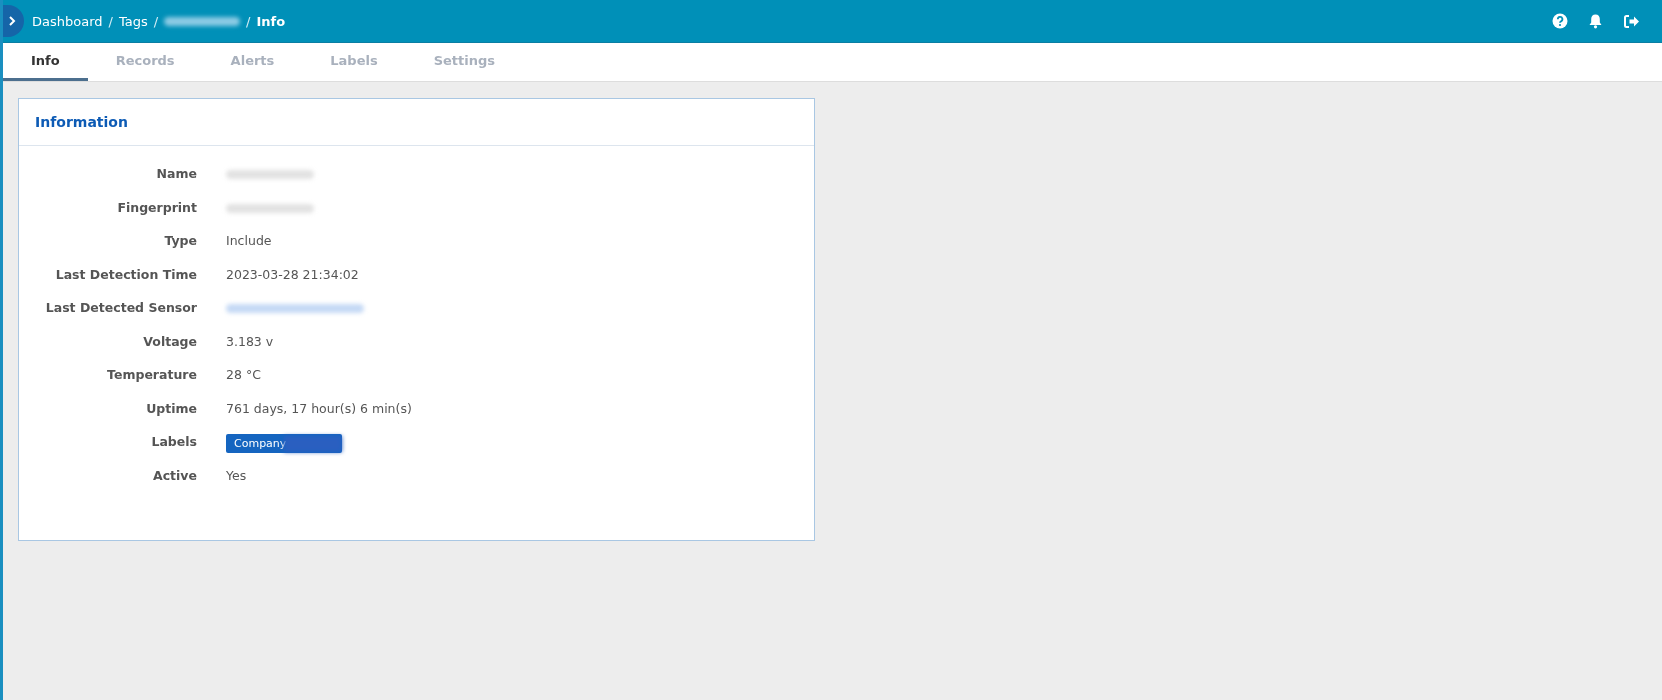 This screenshot has height=700, width=1662. Describe the element at coordinates (45, 62) in the screenshot. I see `tab: Info` at that location.